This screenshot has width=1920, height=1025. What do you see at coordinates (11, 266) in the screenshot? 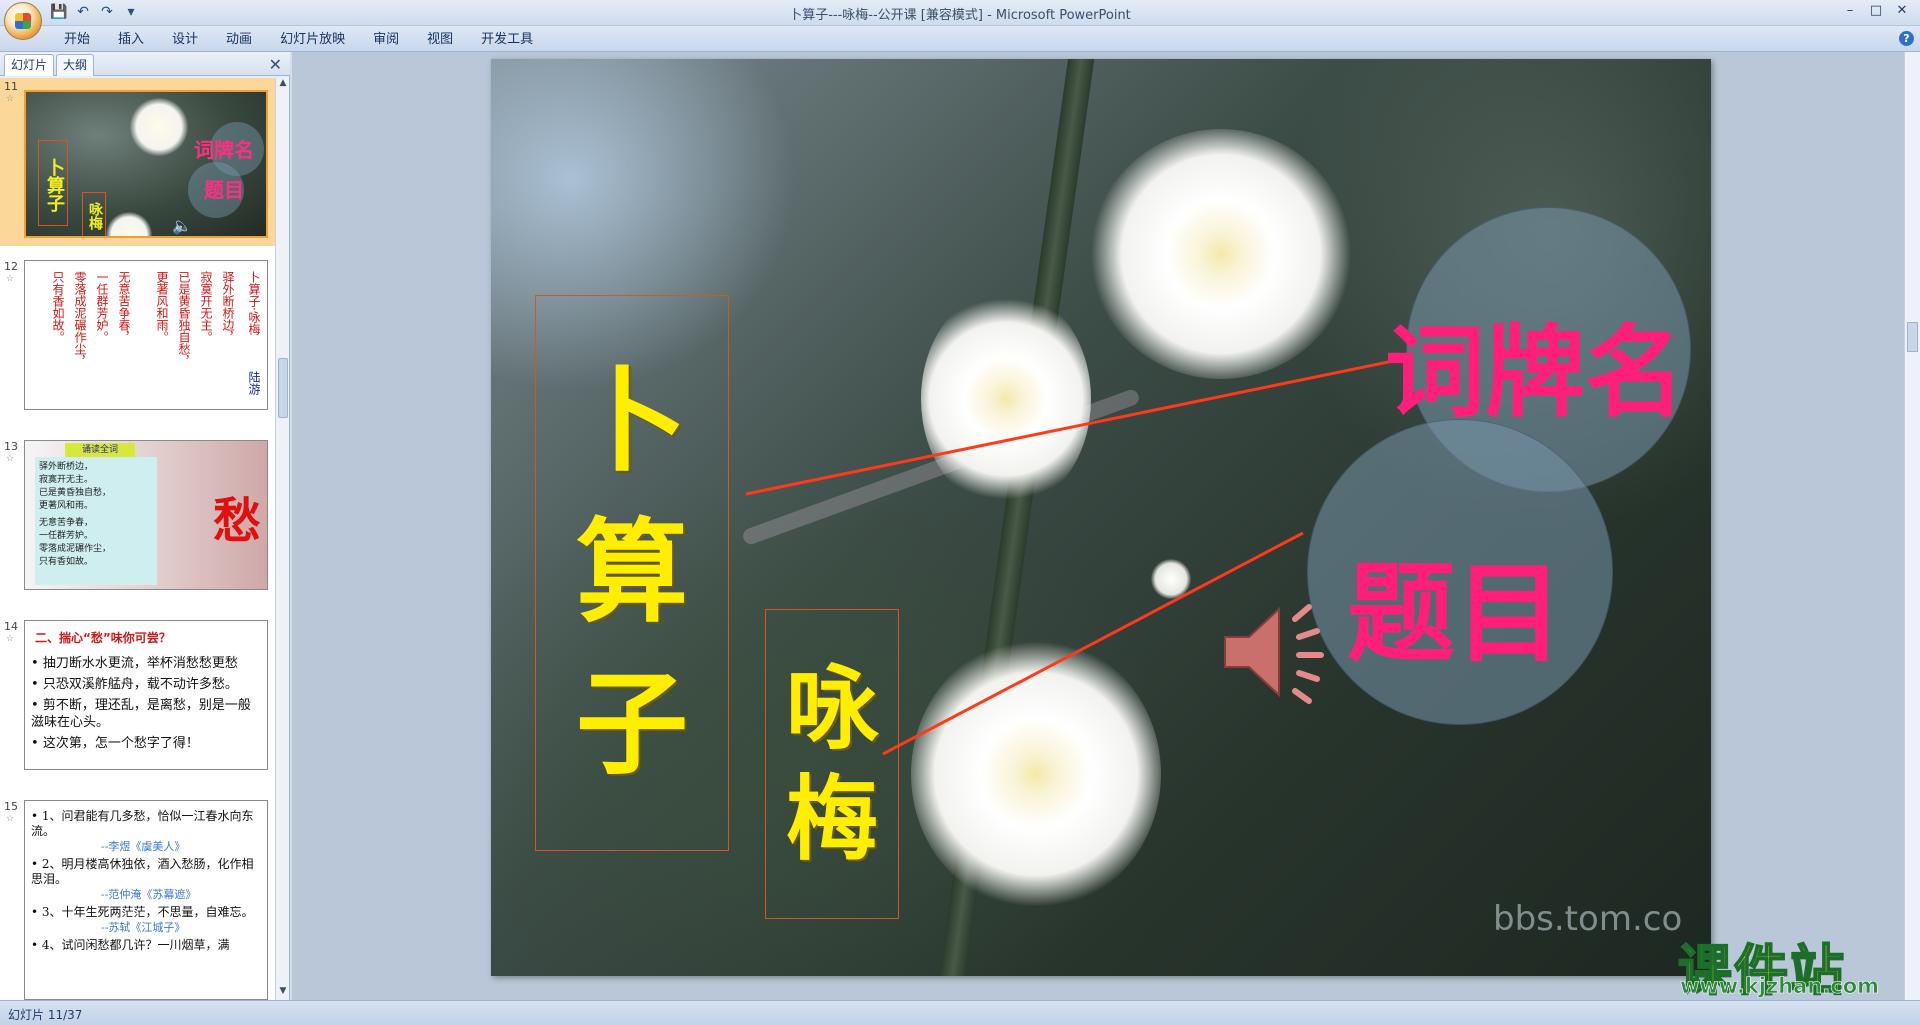
I see `slide-number: 12` at bounding box center [11, 266].